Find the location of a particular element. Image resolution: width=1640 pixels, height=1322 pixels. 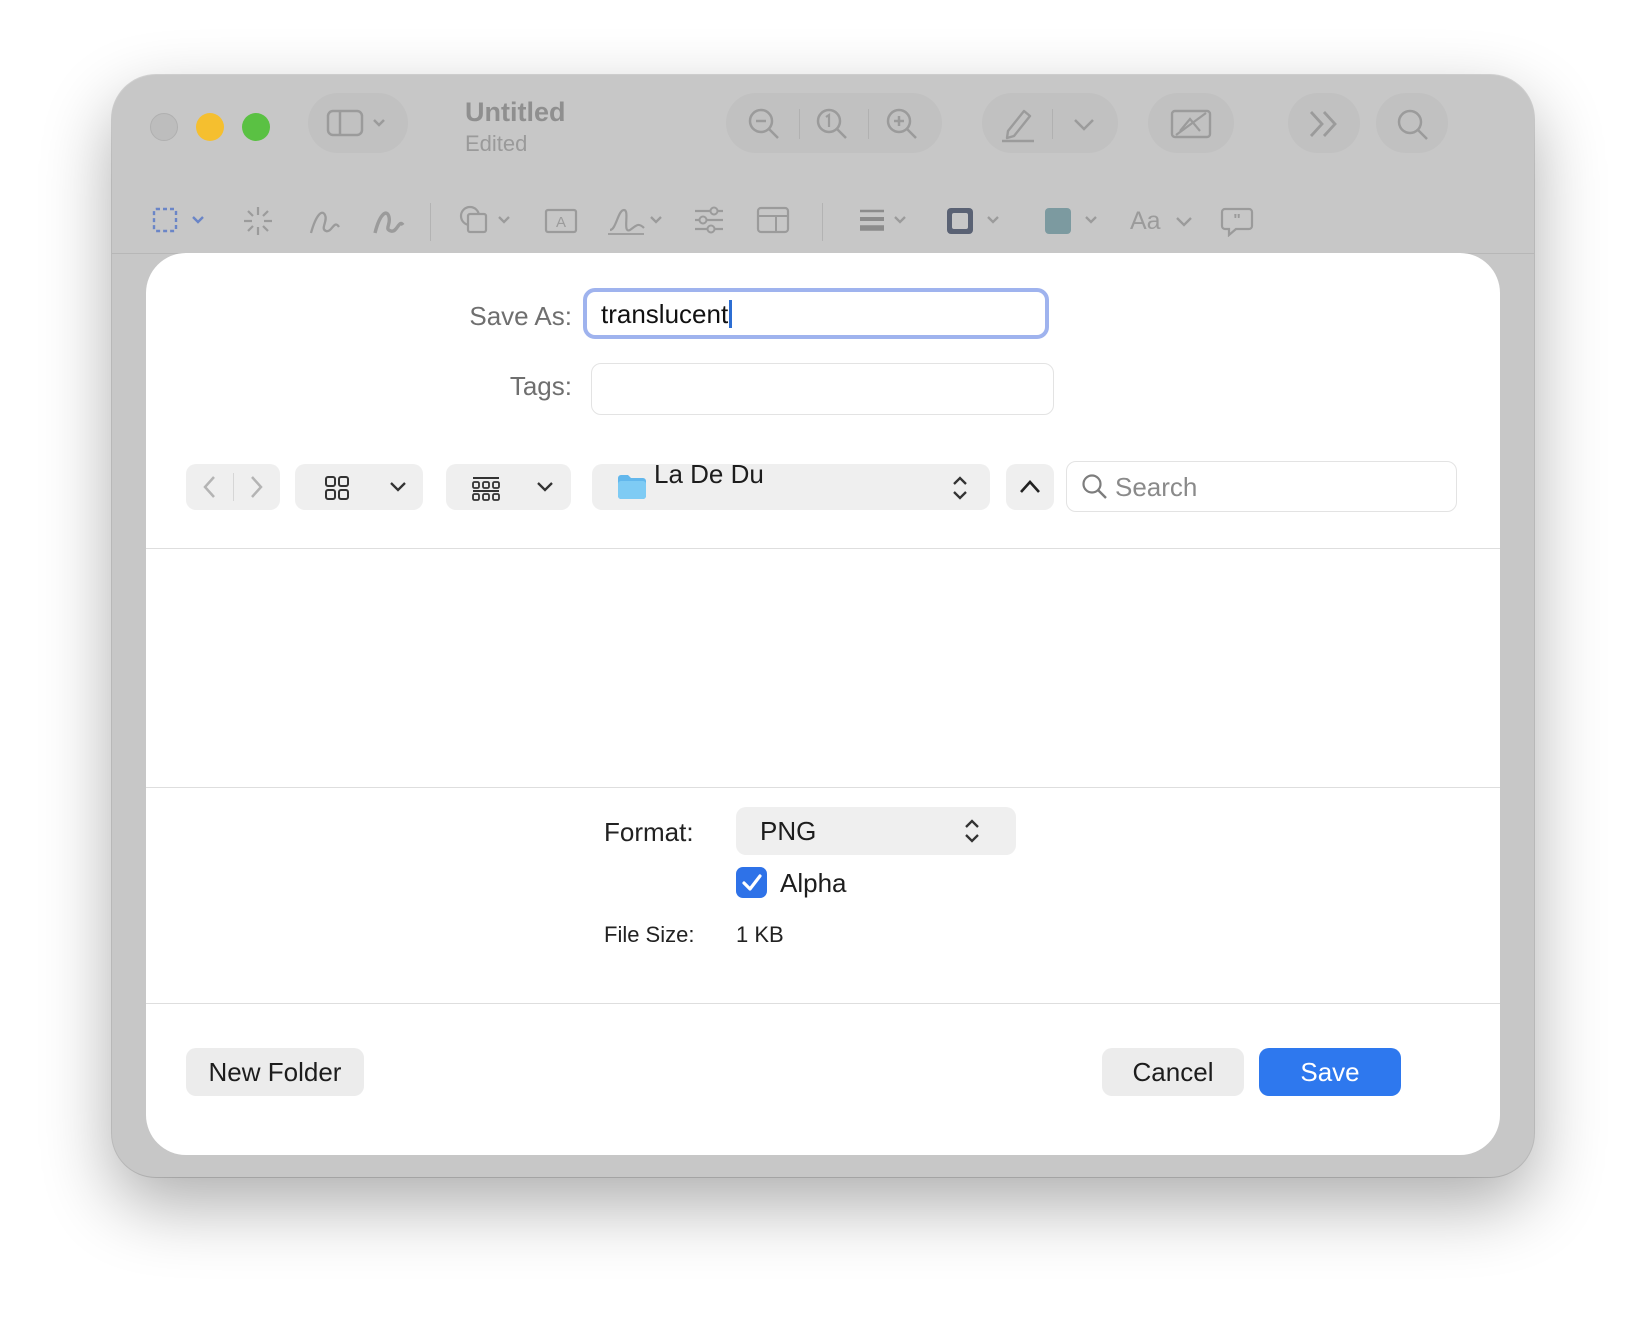

file-browser-area is located at coordinates (823, 668).